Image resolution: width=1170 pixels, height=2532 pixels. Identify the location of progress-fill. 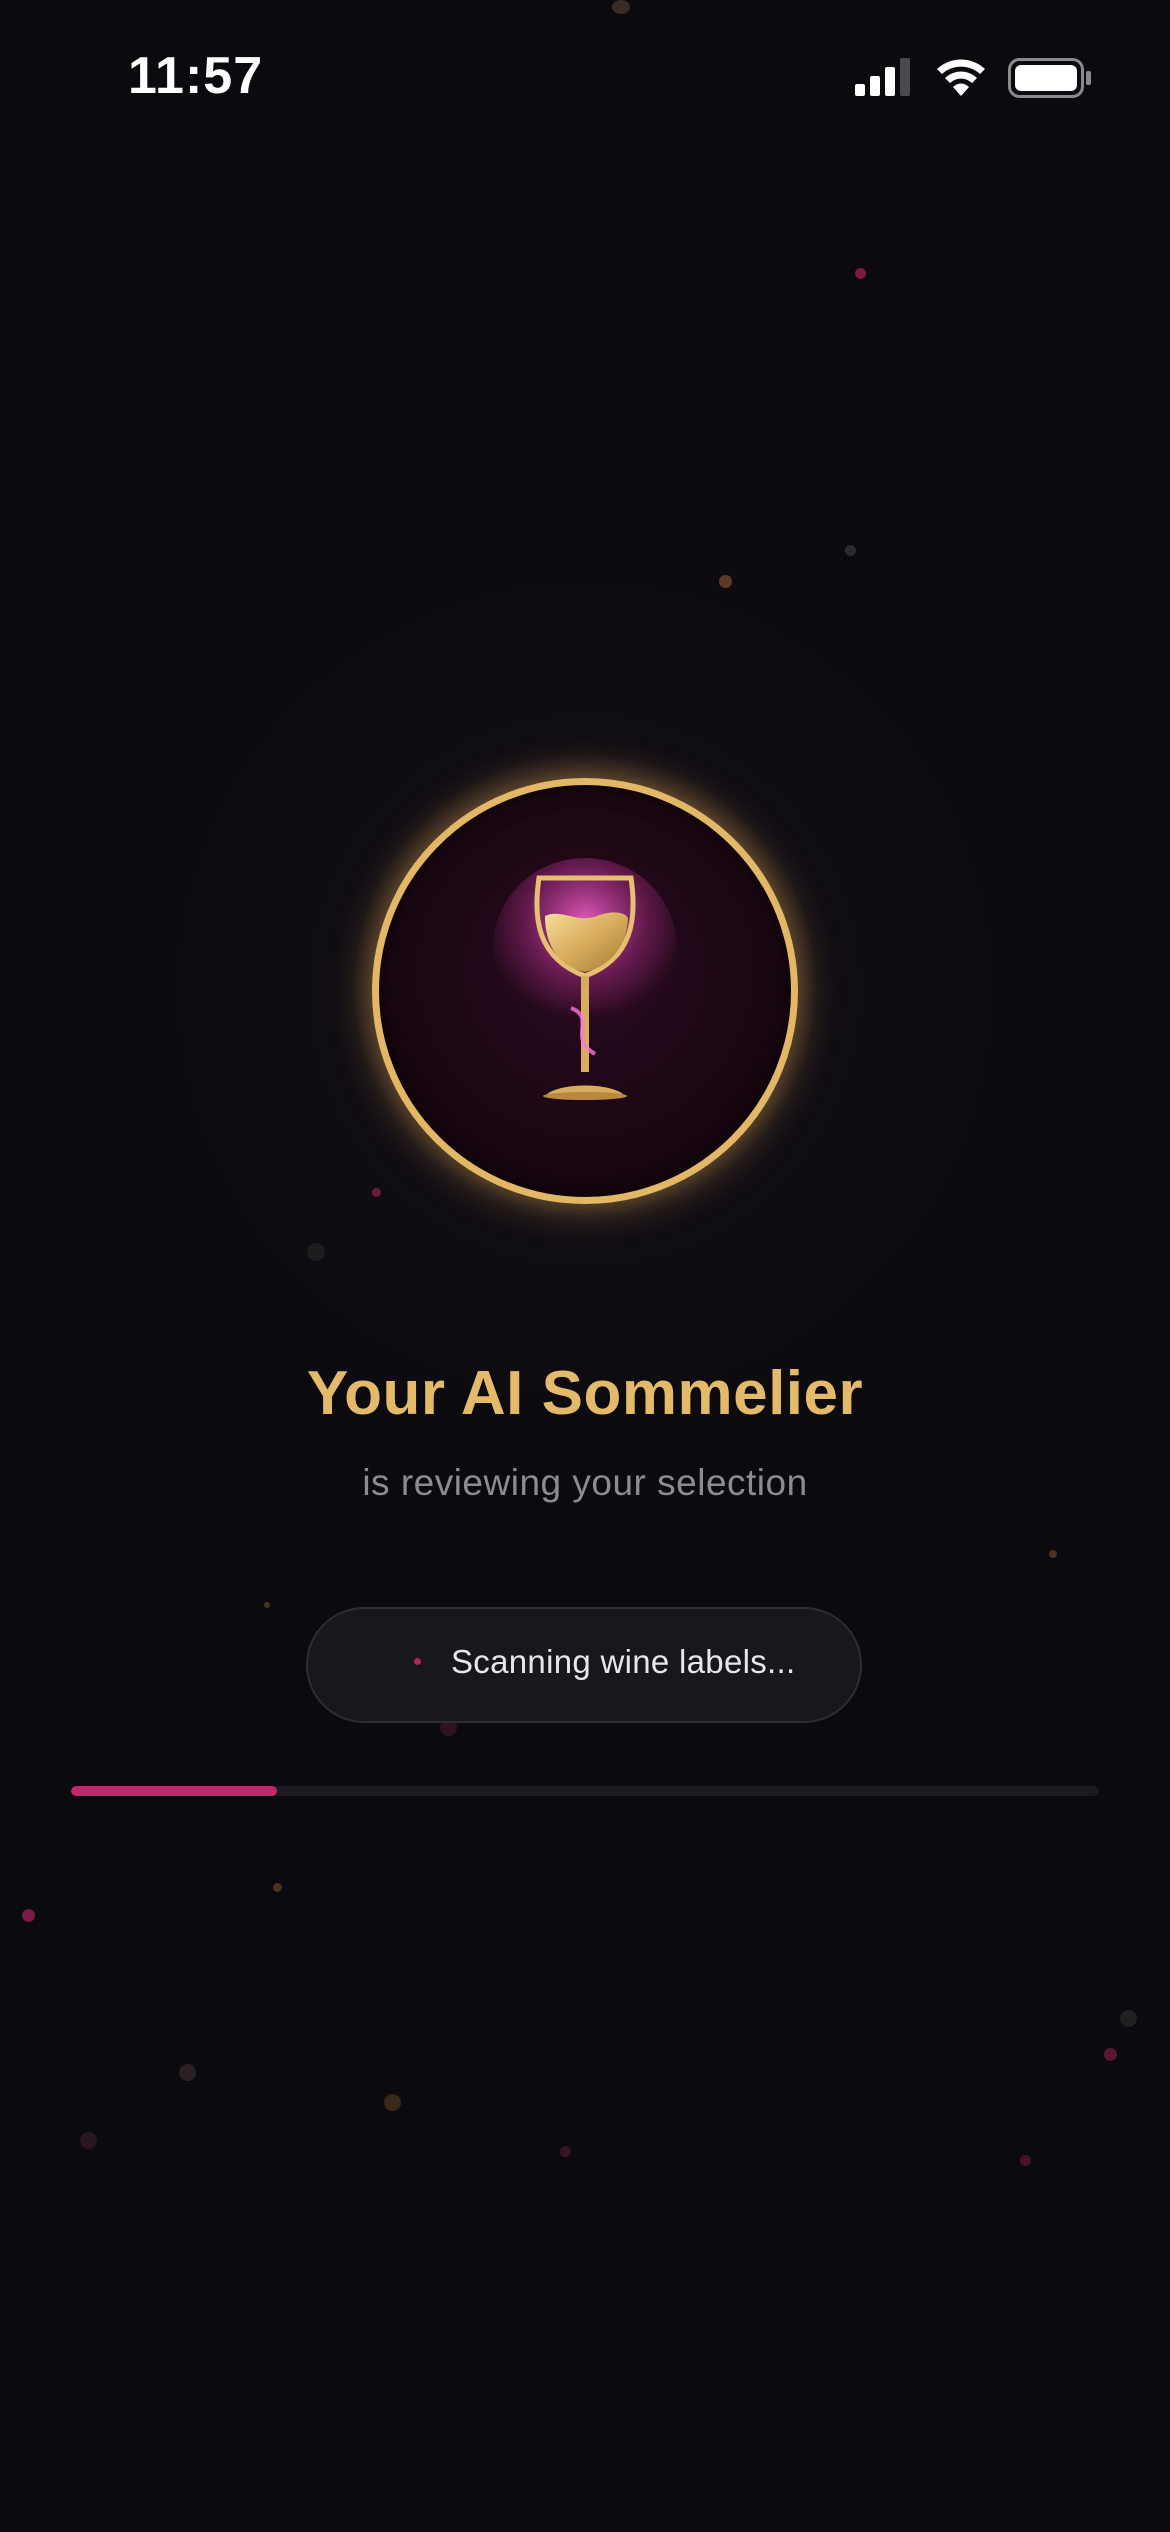
(174, 1791).